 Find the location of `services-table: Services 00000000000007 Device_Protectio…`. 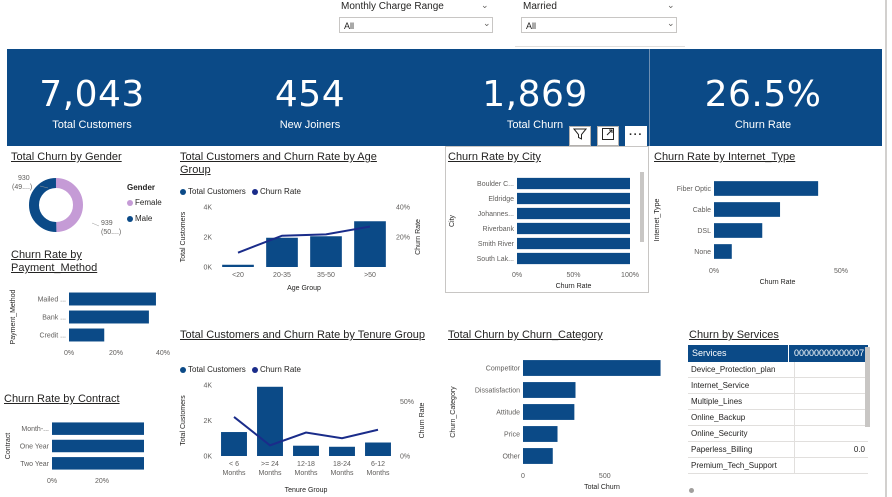

services-table: Services 00000000000007 Device_Protectio… is located at coordinates (778, 415).